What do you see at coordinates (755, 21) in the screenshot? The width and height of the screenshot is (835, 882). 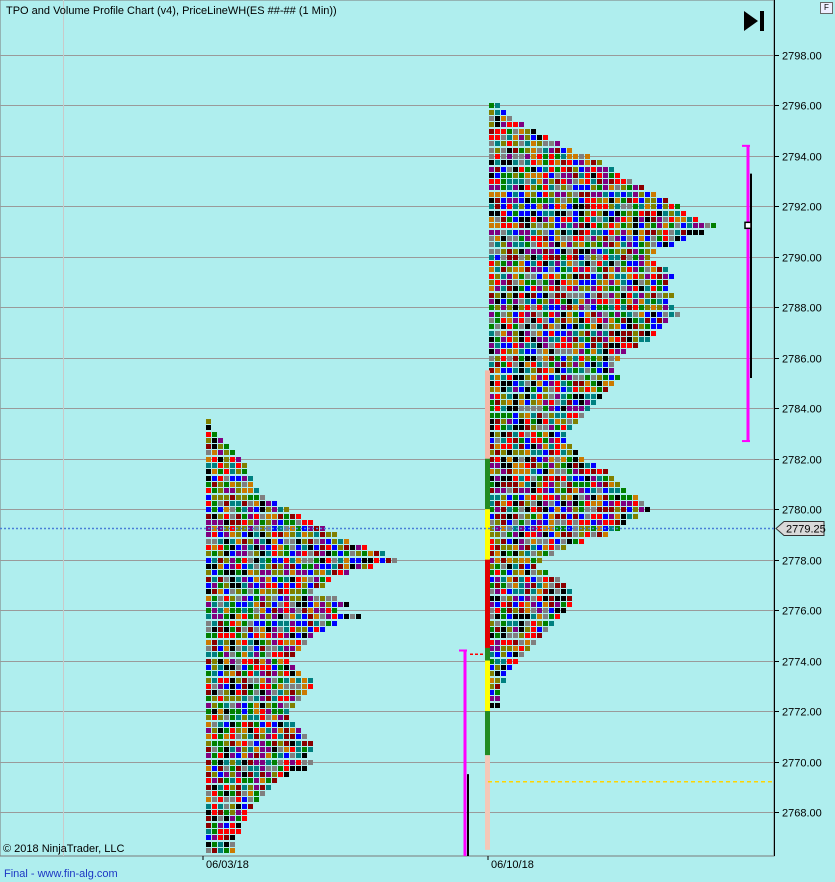 I see `skip-to-end-icon` at bounding box center [755, 21].